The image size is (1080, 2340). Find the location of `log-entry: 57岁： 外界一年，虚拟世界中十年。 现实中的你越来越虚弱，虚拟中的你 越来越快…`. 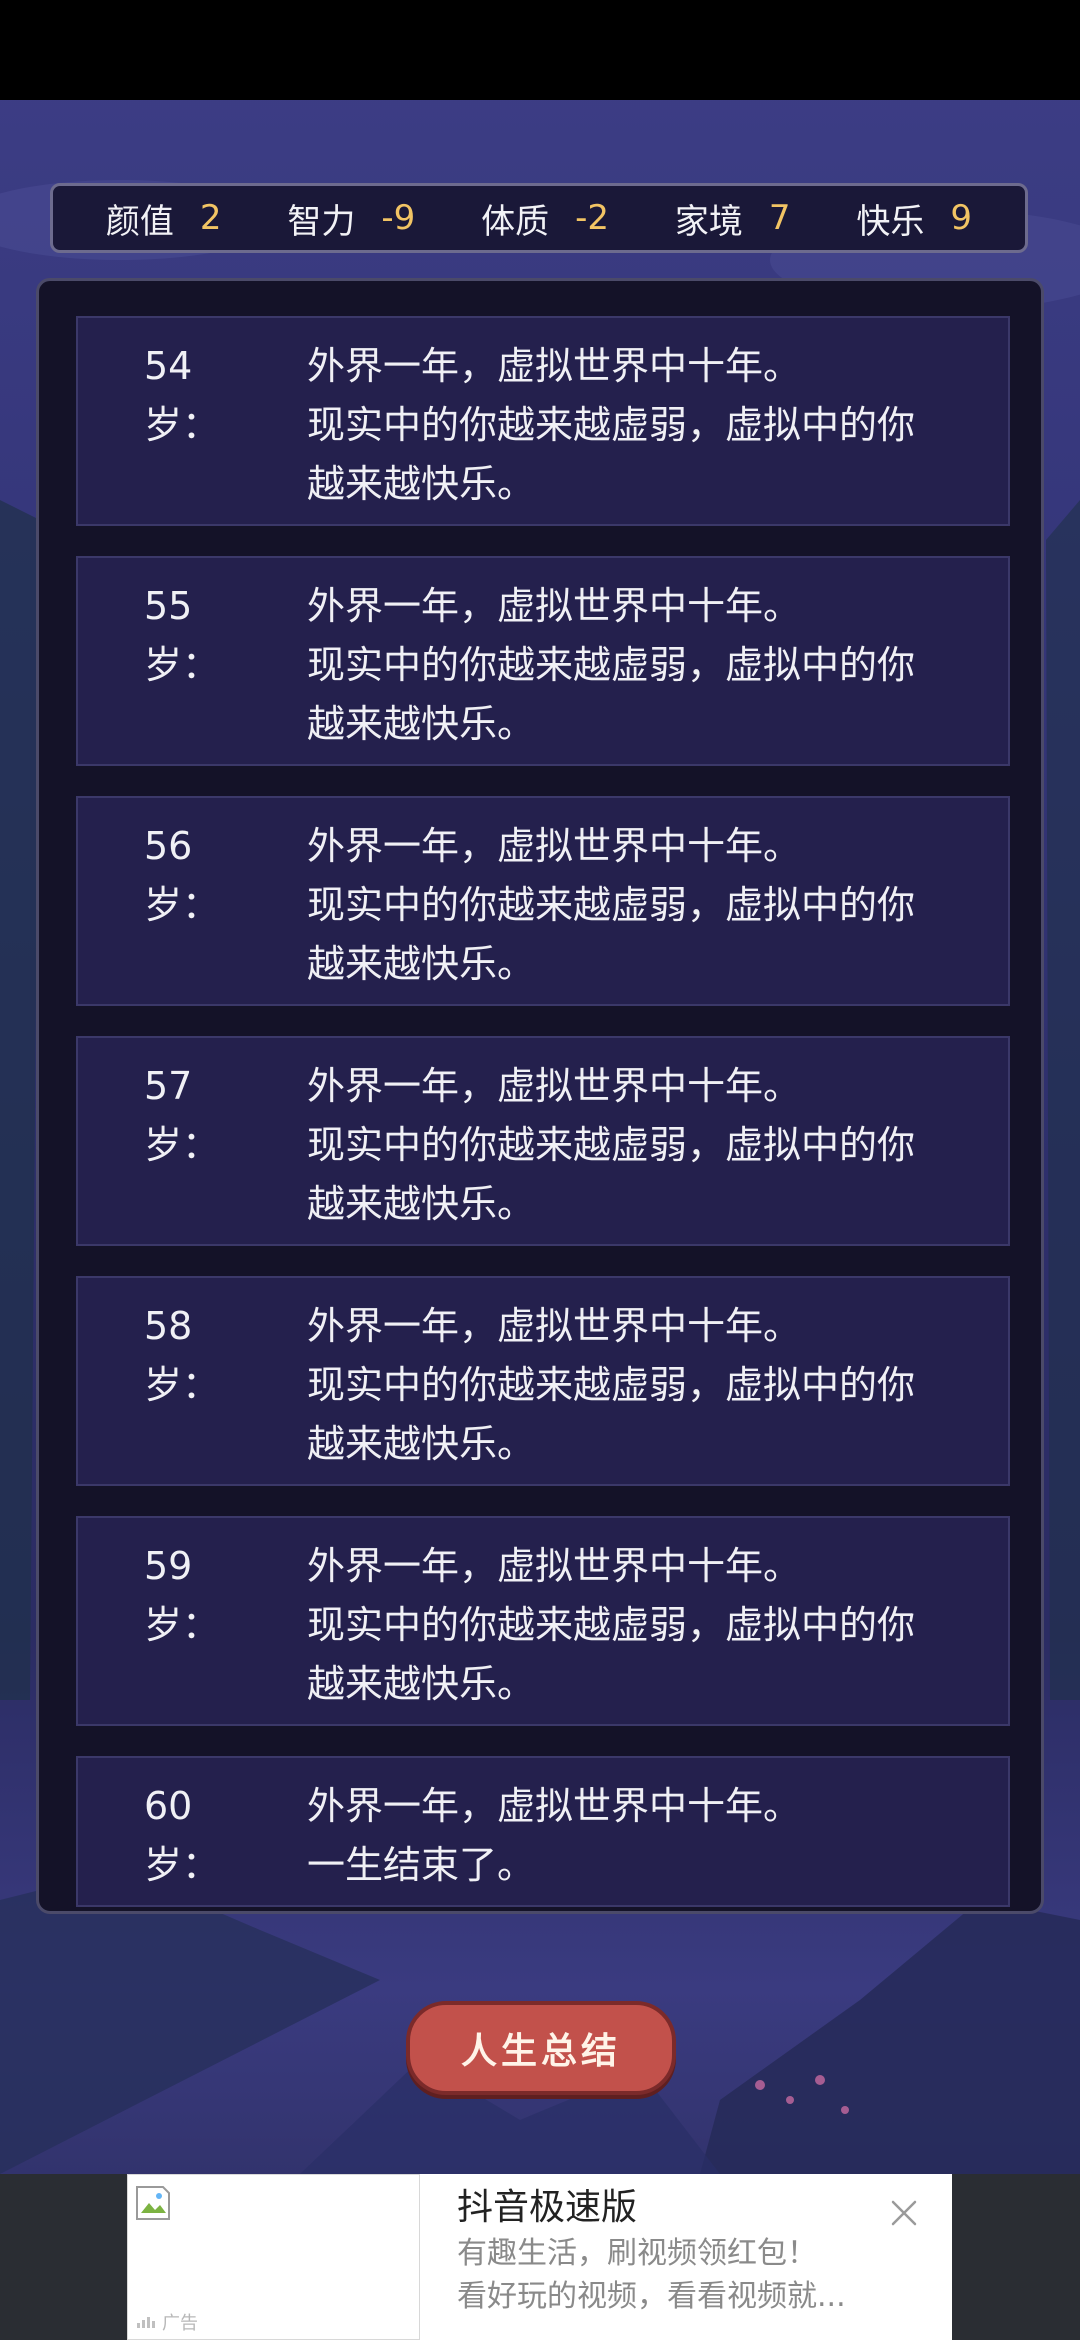

log-entry: 57岁： 外界一年，虚拟世界中十年。 现实中的你越来越虚弱，虚拟中的你 越来越快… is located at coordinates (543, 1141).